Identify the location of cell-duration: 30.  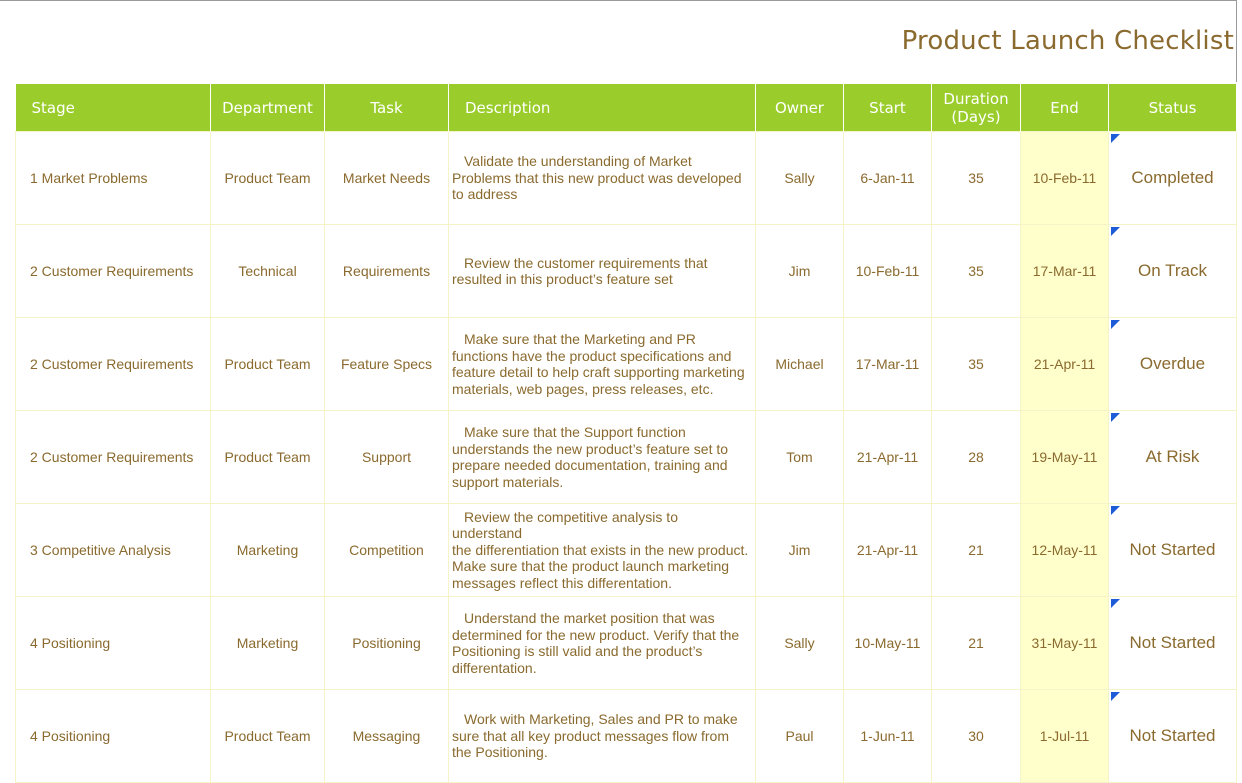
(976, 736).